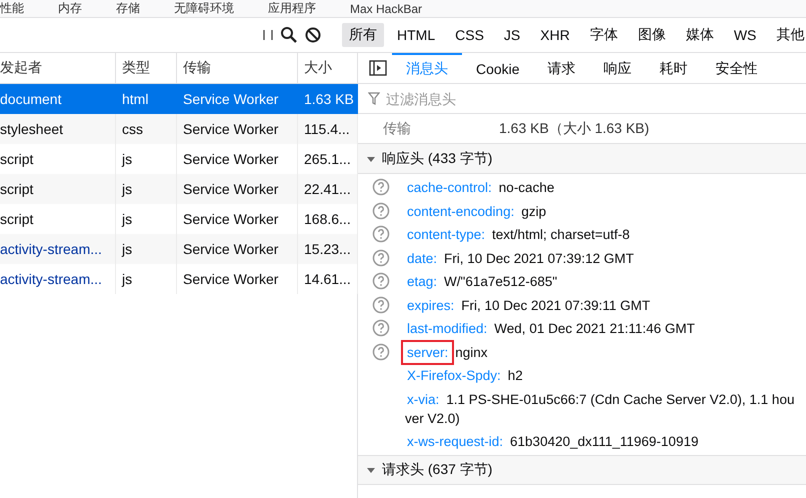 Image resolution: width=806 pixels, height=498 pixels. Describe the element at coordinates (552, 441) in the screenshot. I see `header-line: x-ws-request-id: 61b30420_dx111_11969-10919` at that location.